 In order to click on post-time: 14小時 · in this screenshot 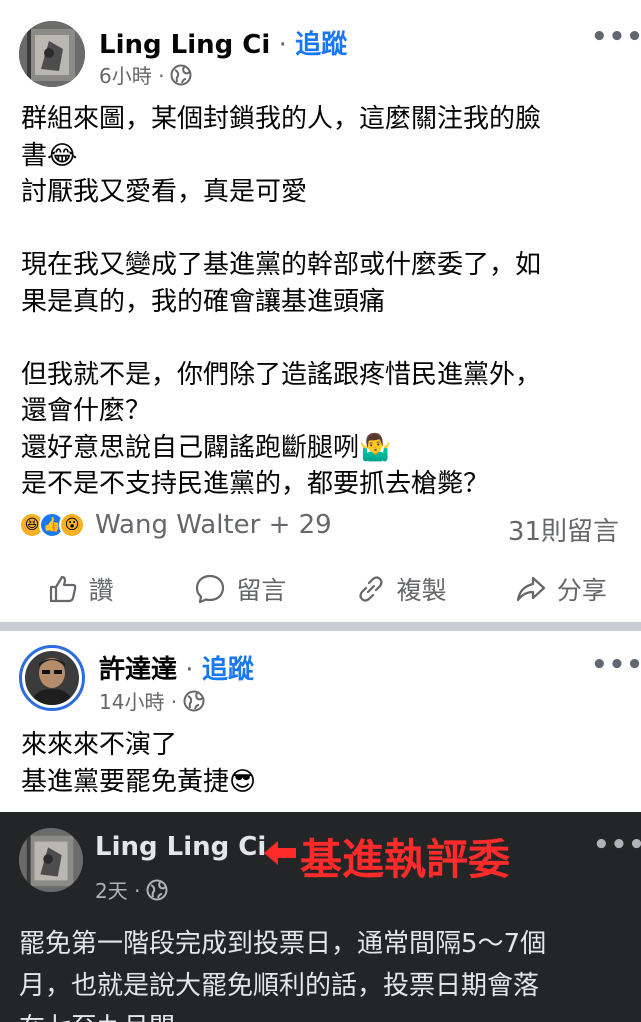, I will do `click(138, 700)`.